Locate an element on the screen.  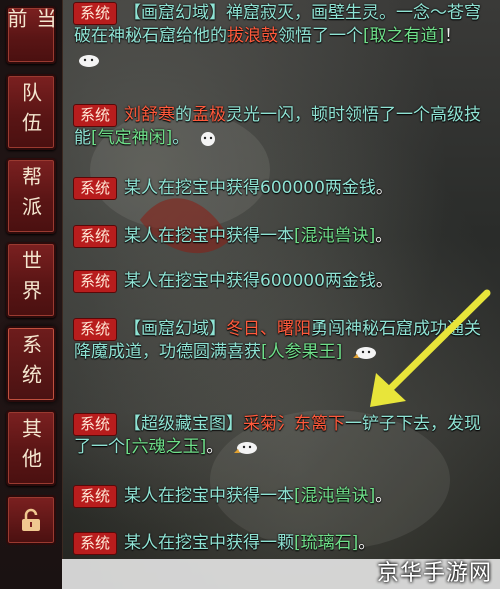
tab-other: 其他 is located at coordinates (31, 448).